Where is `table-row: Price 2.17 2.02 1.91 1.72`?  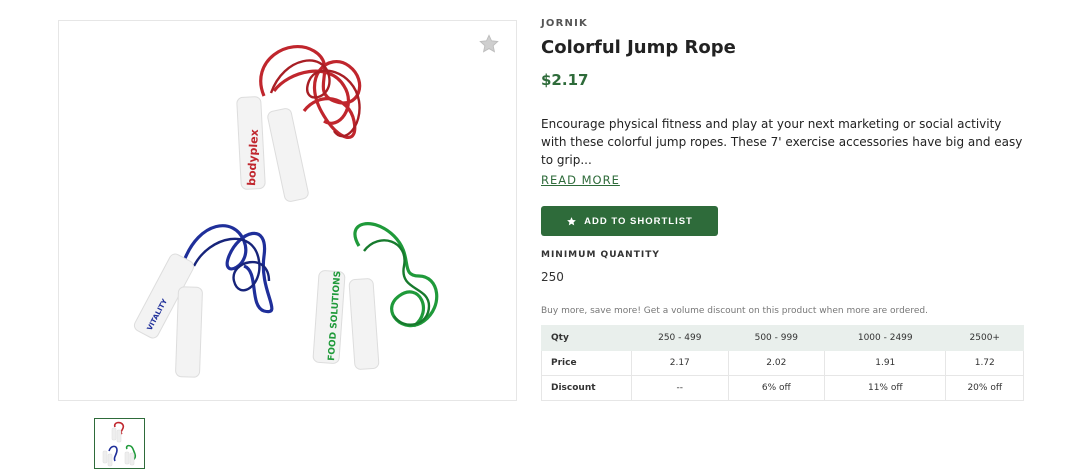 table-row: Price 2.17 2.02 1.91 1.72 is located at coordinates (782, 363).